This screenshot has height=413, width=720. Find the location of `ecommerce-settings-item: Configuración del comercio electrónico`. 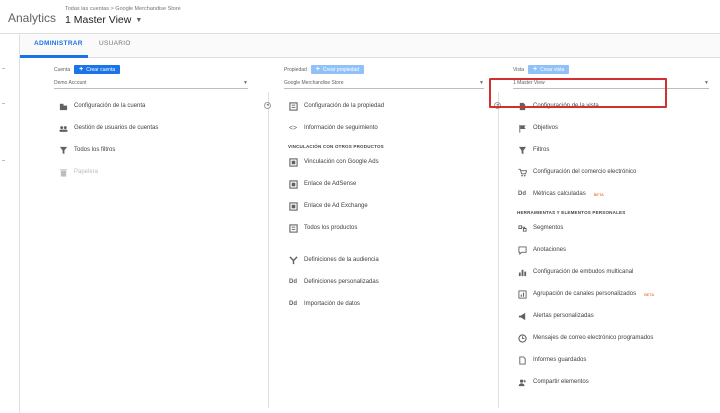

ecommerce-settings-item: Configuración del comercio electrónico is located at coordinates (576, 172).